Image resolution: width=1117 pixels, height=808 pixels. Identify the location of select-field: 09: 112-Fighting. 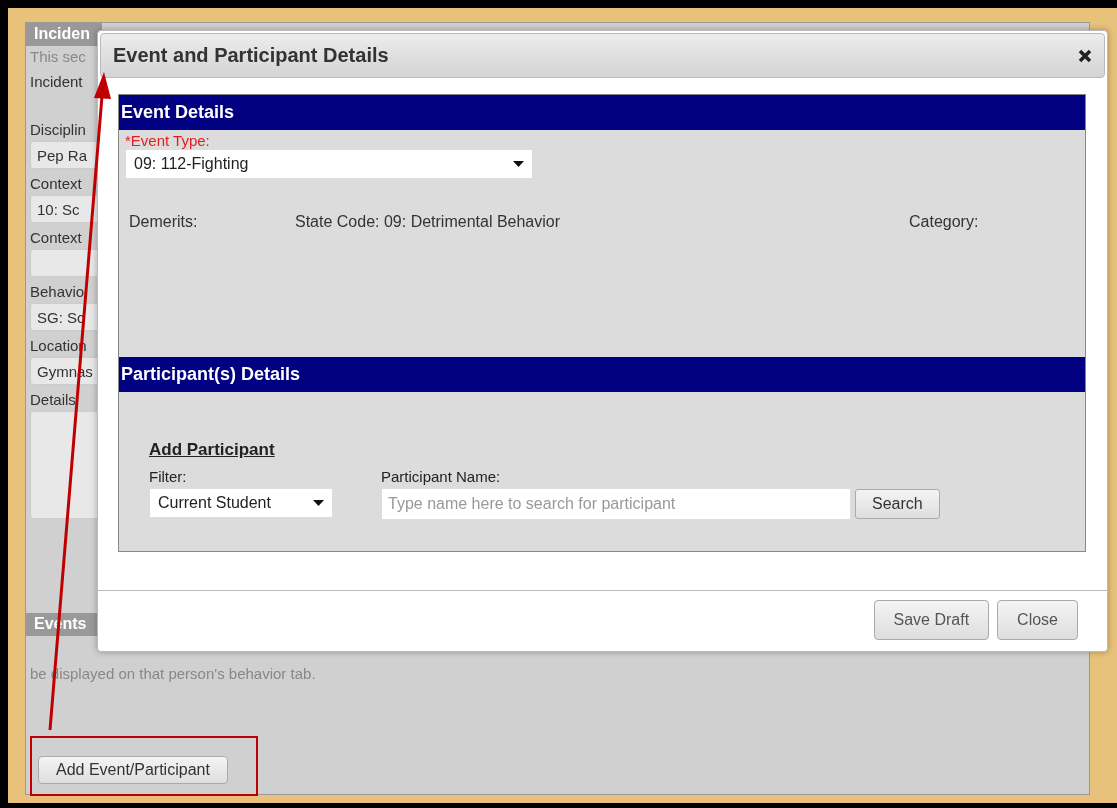
(329, 164).